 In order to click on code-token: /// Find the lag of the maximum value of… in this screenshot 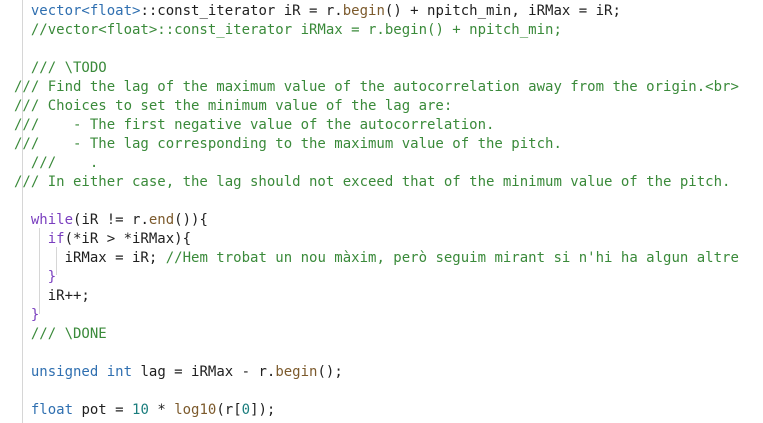, I will do `click(376, 87)`.